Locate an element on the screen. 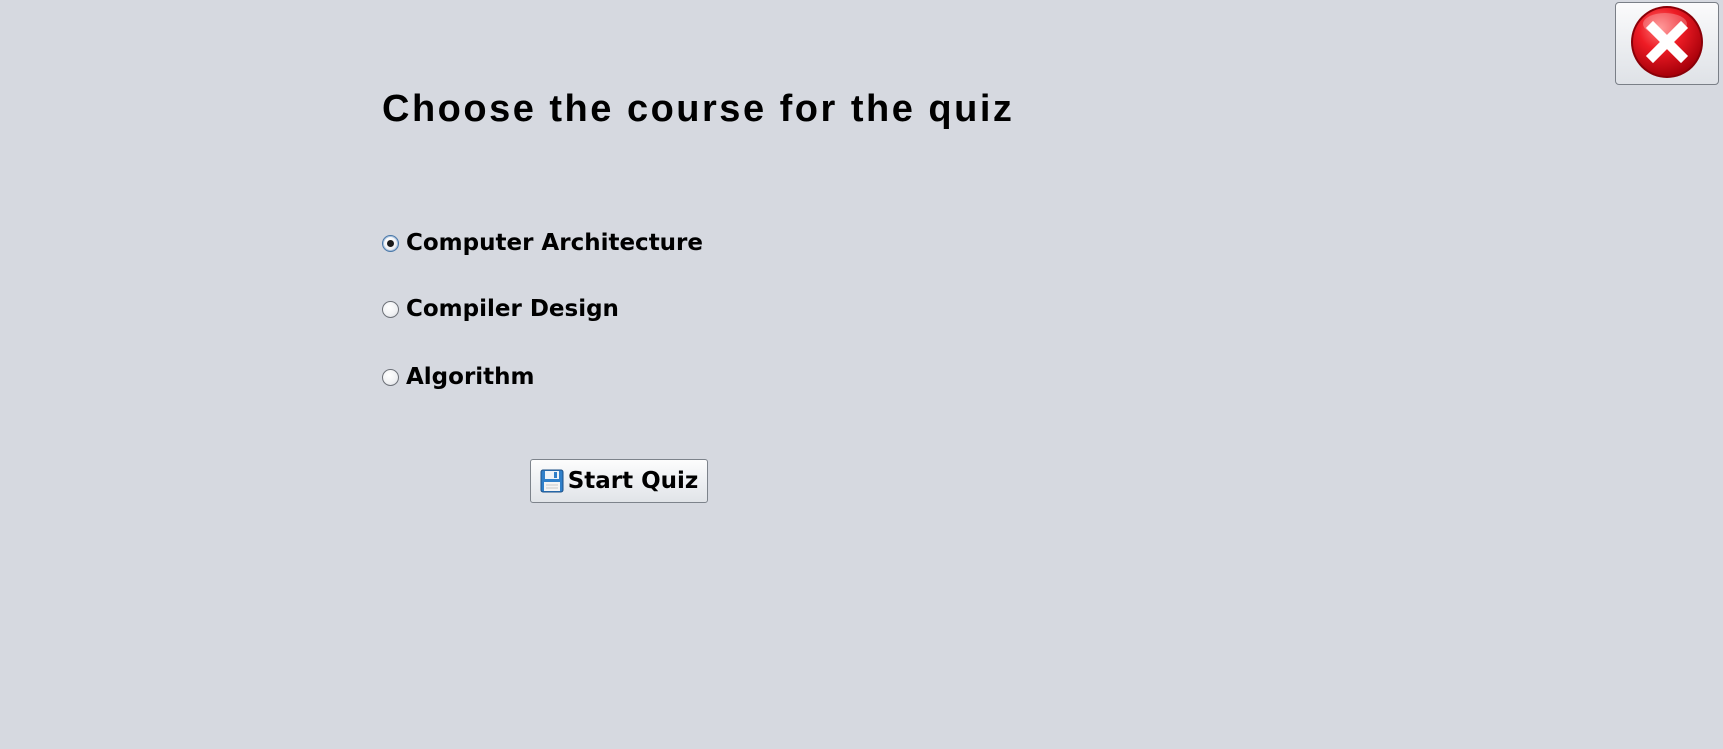 The height and width of the screenshot is (749, 1723). start-quiz-button: Start Quiz is located at coordinates (619, 481).